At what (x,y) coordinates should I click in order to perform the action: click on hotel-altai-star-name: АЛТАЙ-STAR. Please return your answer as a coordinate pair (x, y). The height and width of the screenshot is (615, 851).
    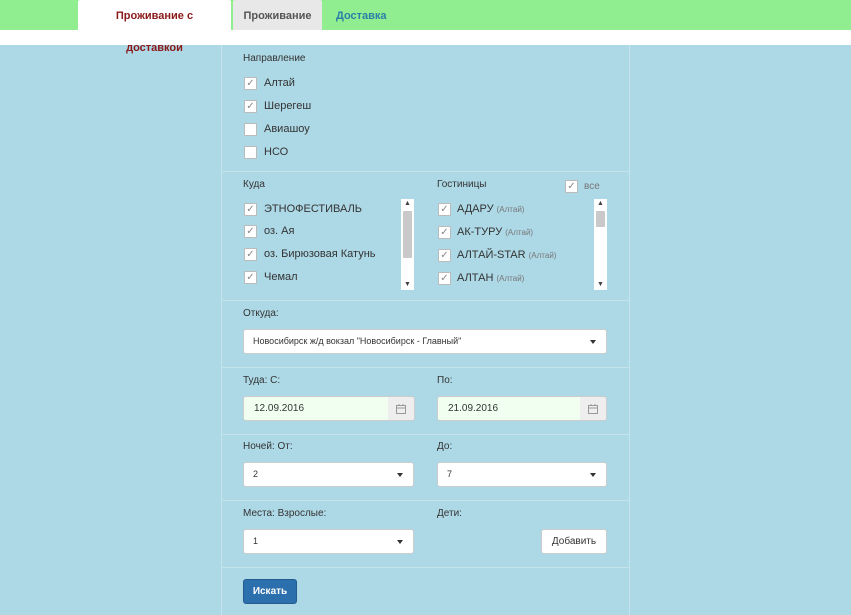
    Looking at the image, I should click on (491, 255).